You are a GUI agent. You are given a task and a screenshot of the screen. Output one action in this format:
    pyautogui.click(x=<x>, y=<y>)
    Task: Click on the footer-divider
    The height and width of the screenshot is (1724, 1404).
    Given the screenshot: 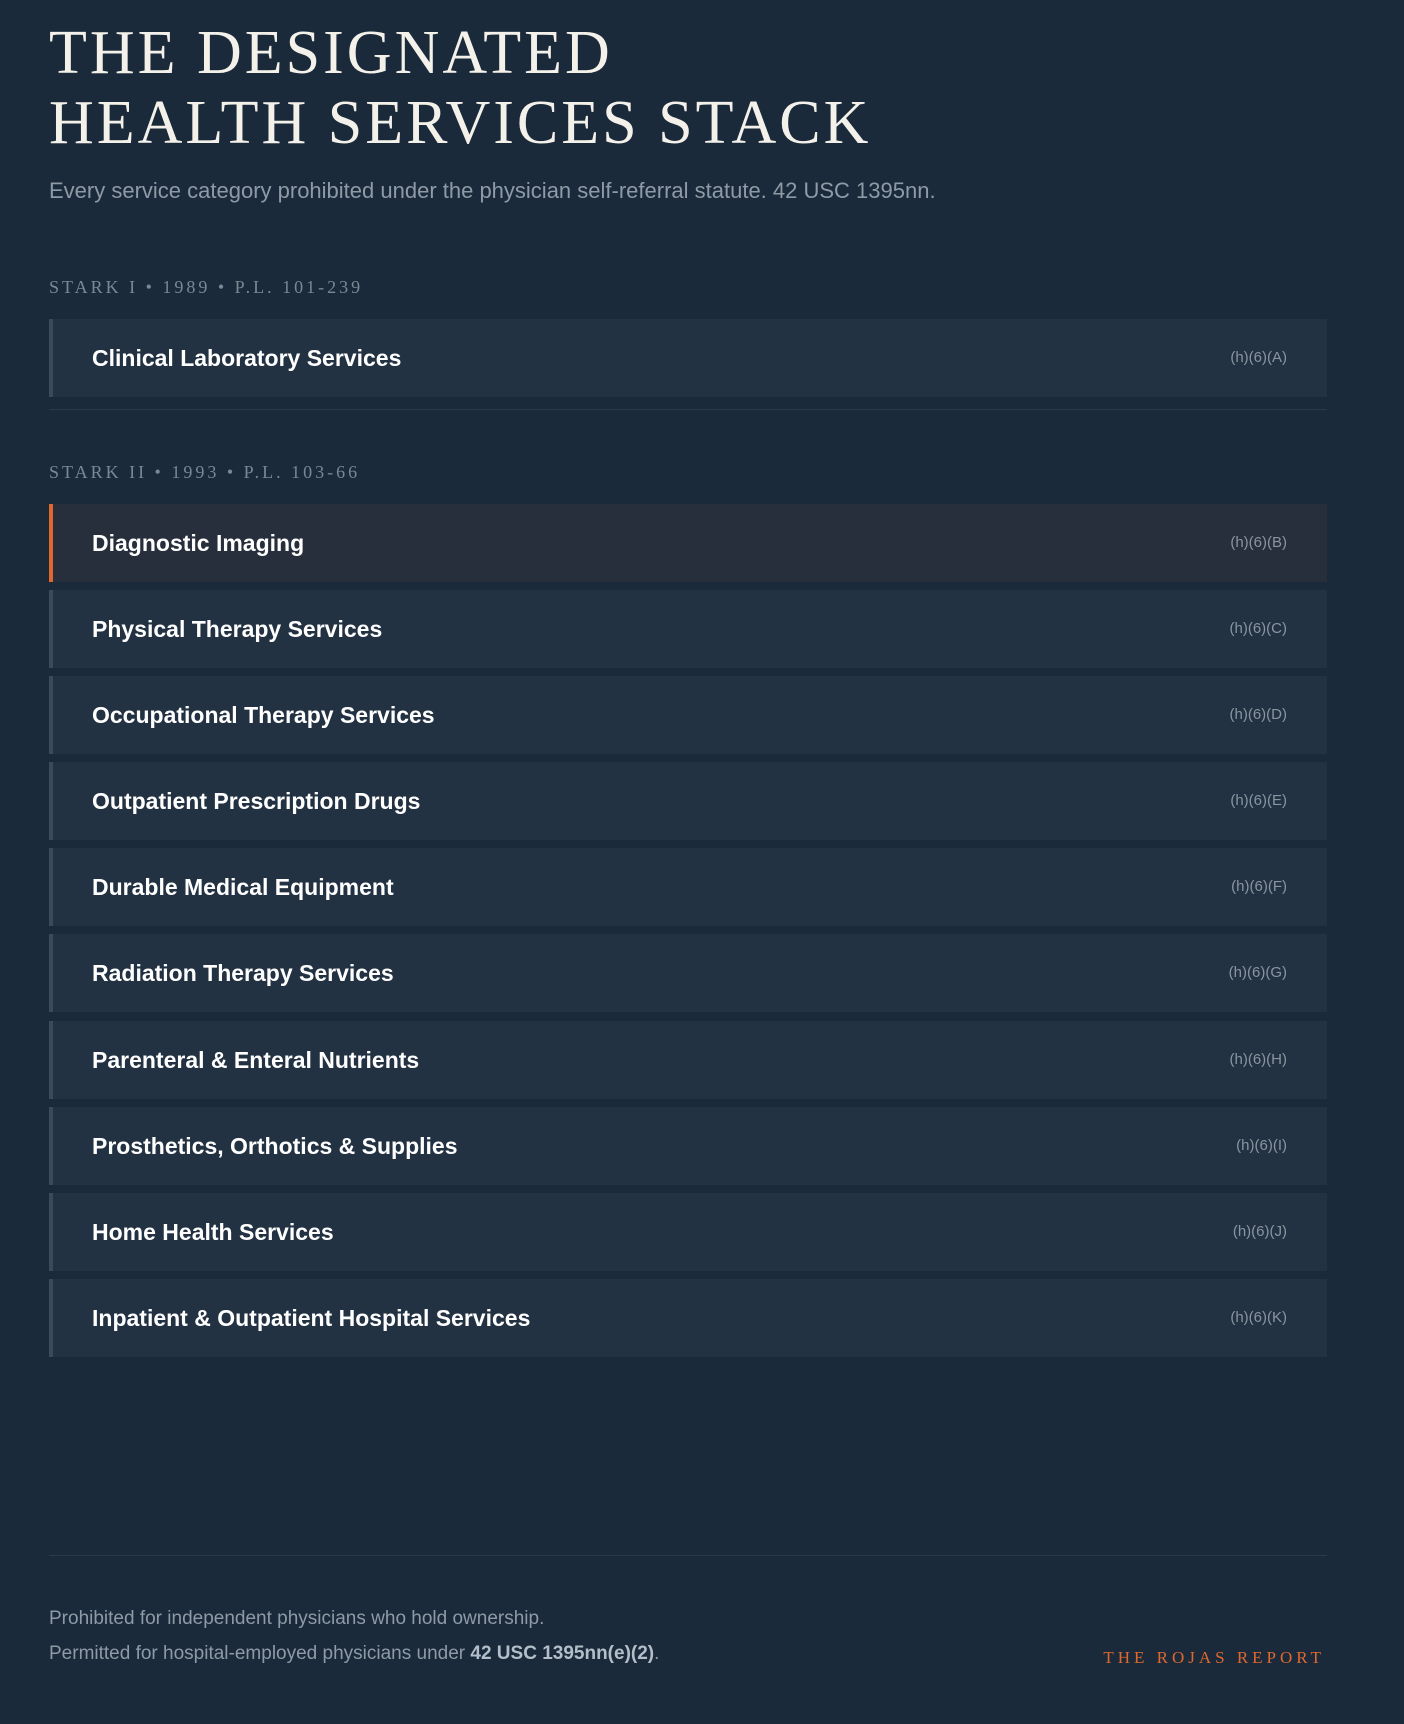 What is the action you would take?
    pyautogui.click(x=688, y=1555)
    